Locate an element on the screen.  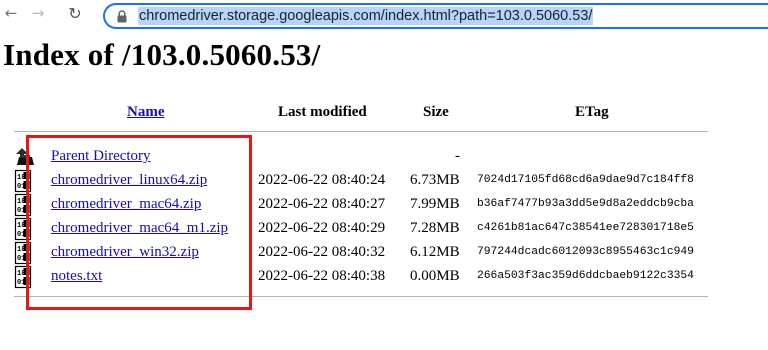
column-header-name: Name is located at coordinates (146, 112).